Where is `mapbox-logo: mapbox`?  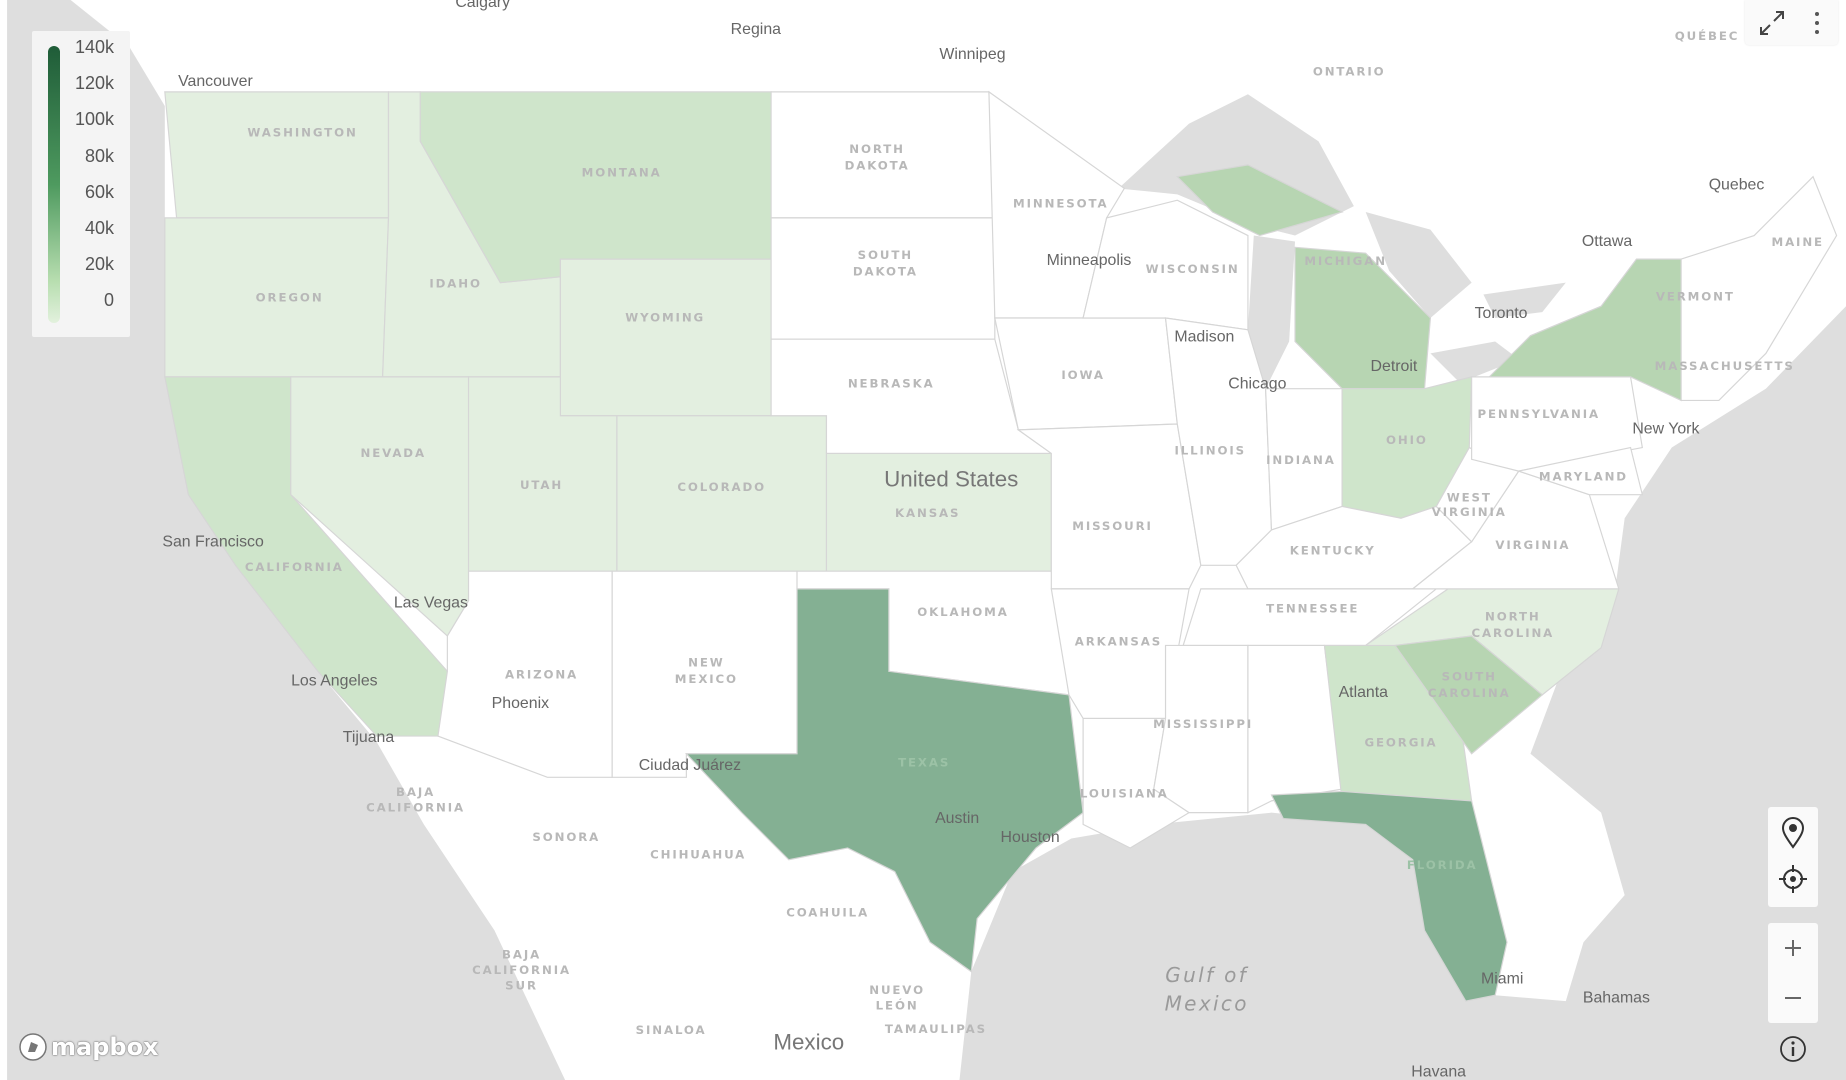
mapbox-logo: mapbox is located at coordinates (88, 1047).